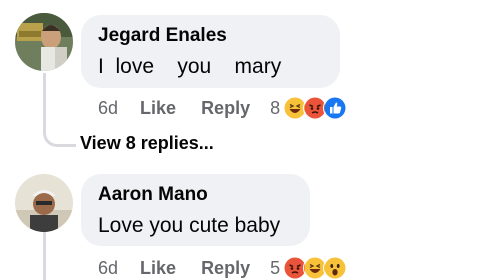 The height and width of the screenshot is (280, 500). What do you see at coordinates (210, 51) in the screenshot?
I see `comment-bubble: Jegard Enales I love you mary` at bounding box center [210, 51].